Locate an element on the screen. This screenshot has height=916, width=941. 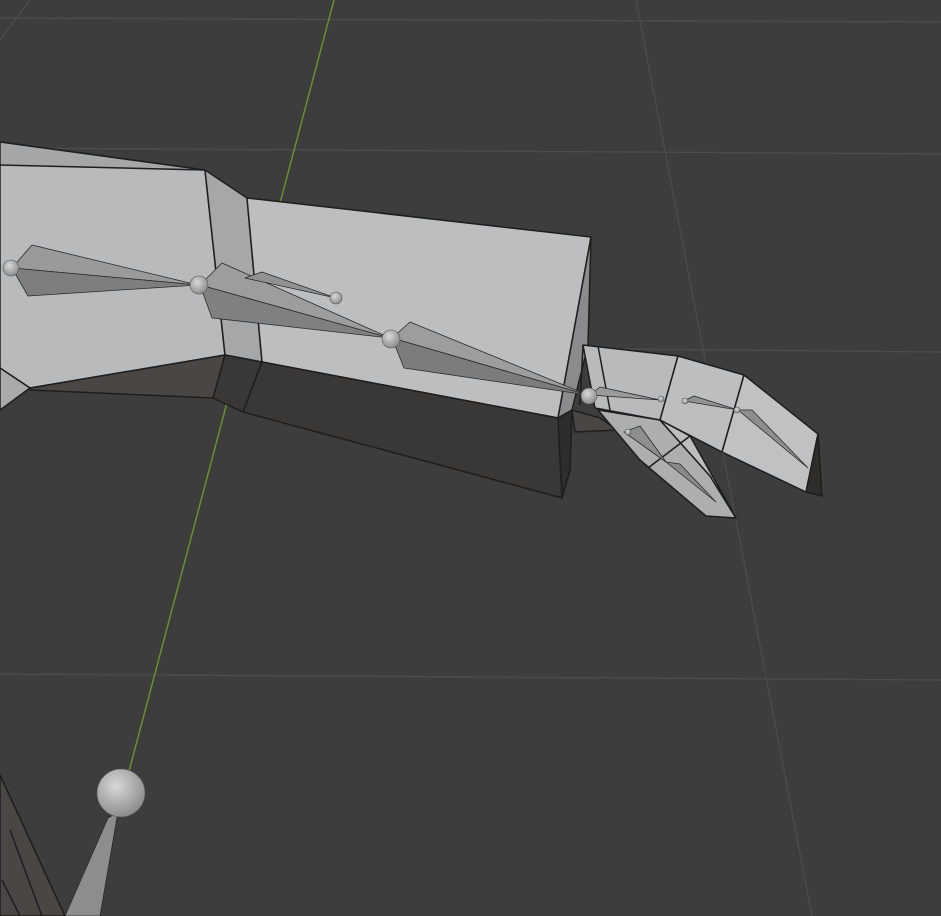
bone is located at coordinates (91, 863).